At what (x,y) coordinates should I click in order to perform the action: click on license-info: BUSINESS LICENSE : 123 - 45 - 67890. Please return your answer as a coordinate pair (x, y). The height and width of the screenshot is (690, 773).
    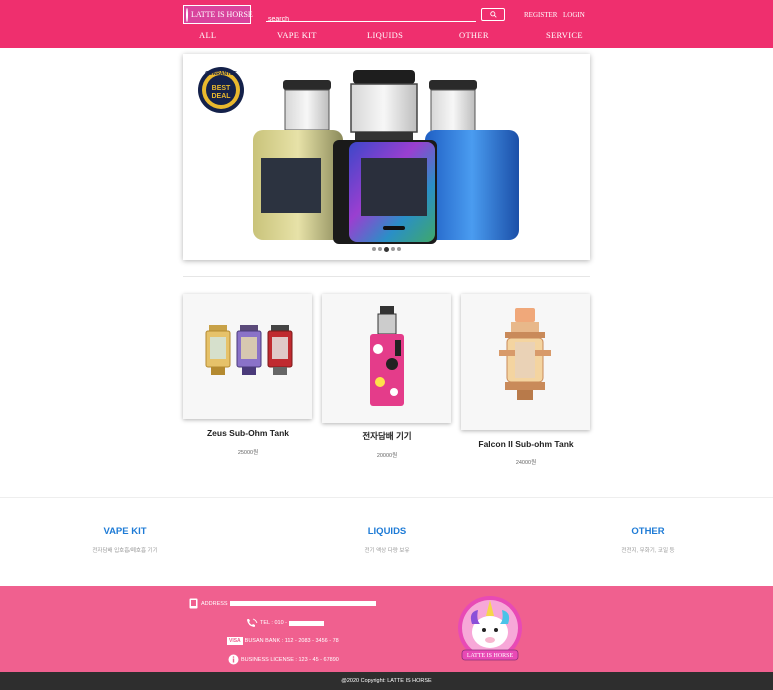
    Looking at the image, I should click on (290, 659).